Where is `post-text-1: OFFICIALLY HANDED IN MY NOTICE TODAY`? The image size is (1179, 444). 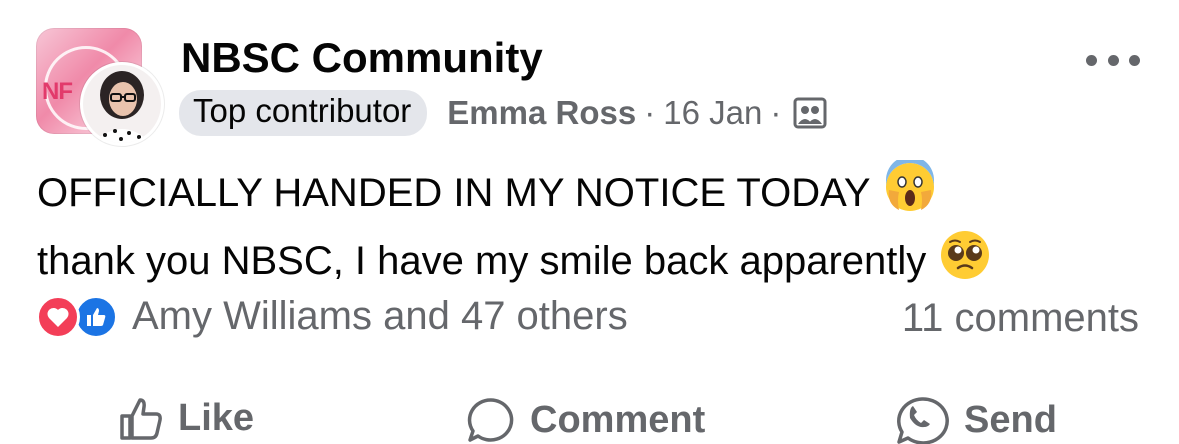 post-text-1: OFFICIALLY HANDED IN MY NOTICE TODAY is located at coordinates (454, 193).